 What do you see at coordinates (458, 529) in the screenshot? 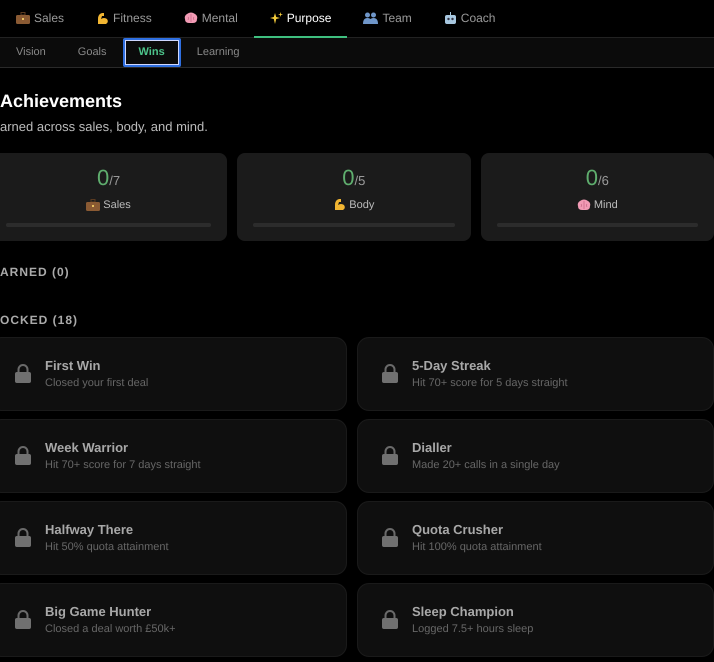
I see `achievement-title: Quota Crusher` at bounding box center [458, 529].